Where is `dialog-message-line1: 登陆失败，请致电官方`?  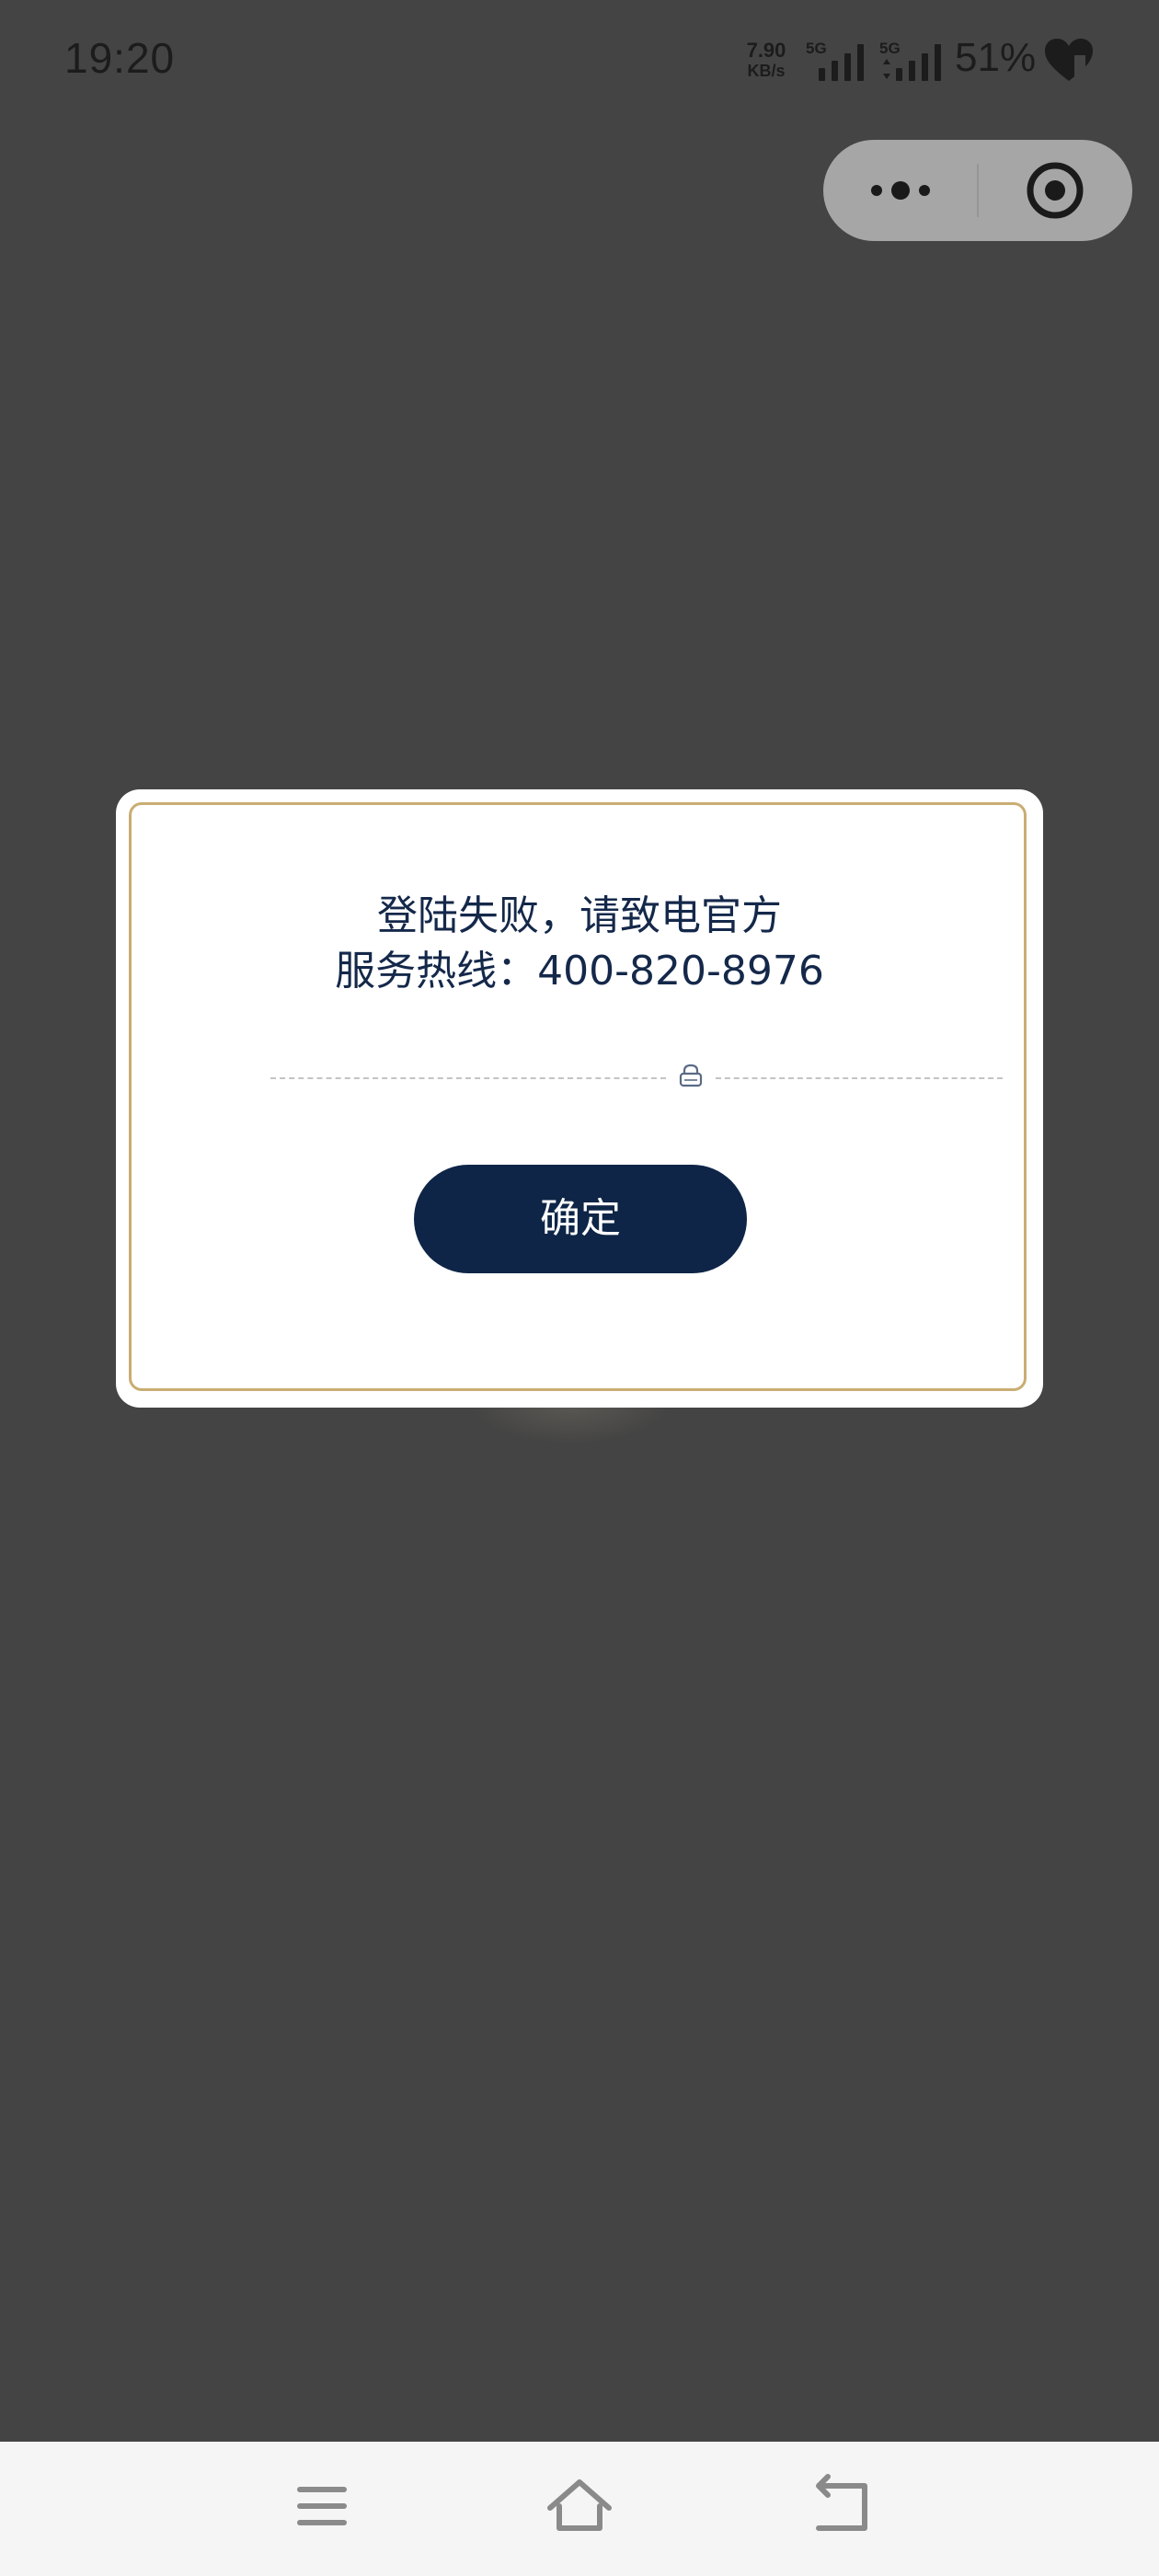 dialog-message-line1: 登陆失败，请致电官方 is located at coordinates (579, 915).